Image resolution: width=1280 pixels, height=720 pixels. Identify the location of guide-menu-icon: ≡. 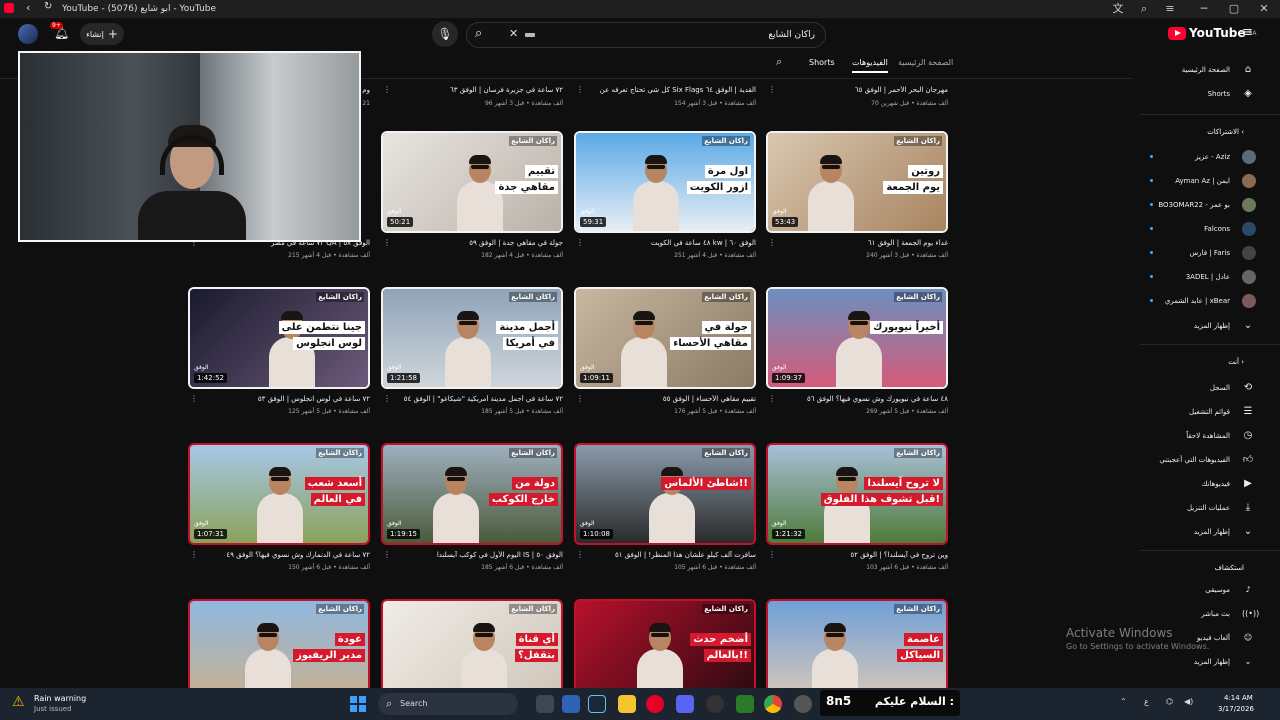
(1247, 32).